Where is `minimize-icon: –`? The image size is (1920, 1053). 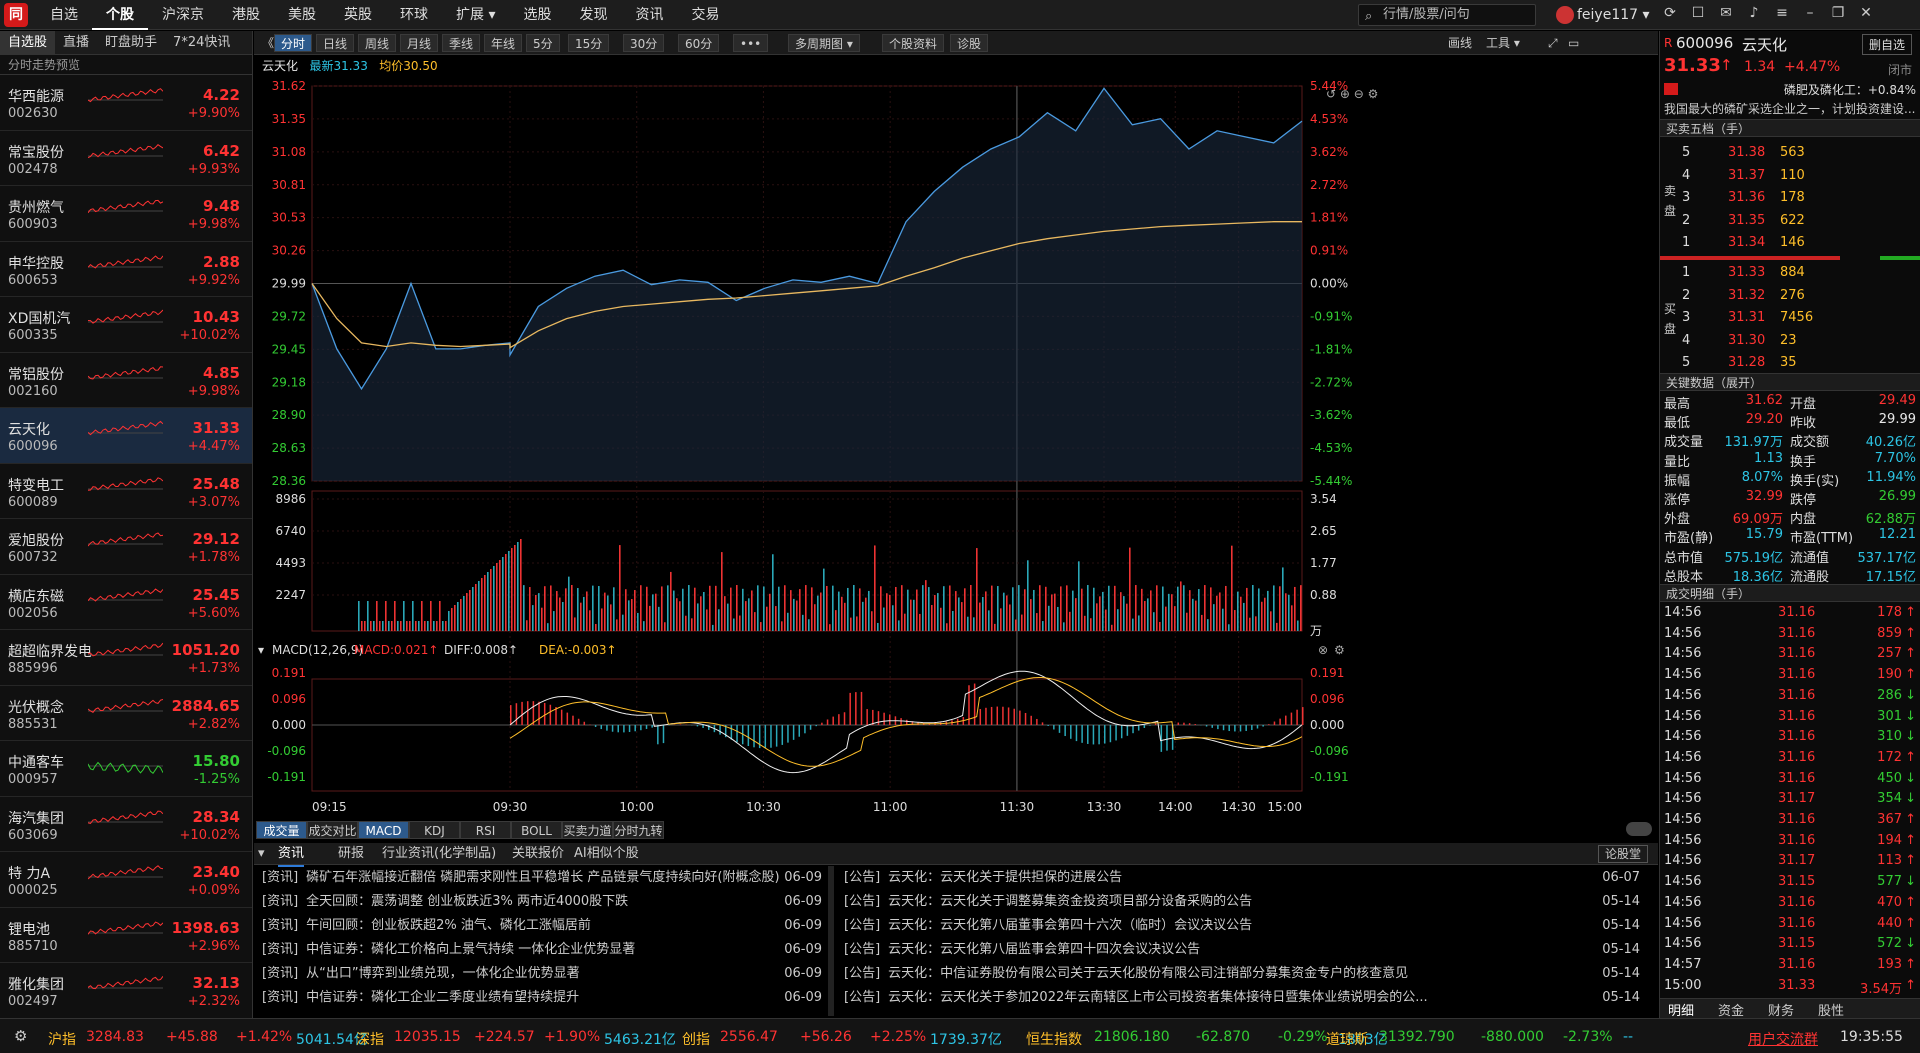 minimize-icon: – is located at coordinates (1810, 13).